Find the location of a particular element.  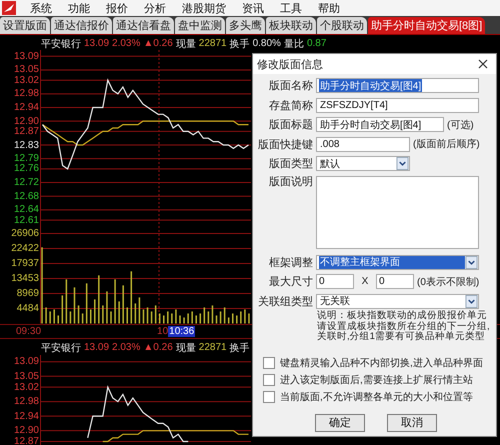

axis-label: 13453 is located at coordinates (25, 279).